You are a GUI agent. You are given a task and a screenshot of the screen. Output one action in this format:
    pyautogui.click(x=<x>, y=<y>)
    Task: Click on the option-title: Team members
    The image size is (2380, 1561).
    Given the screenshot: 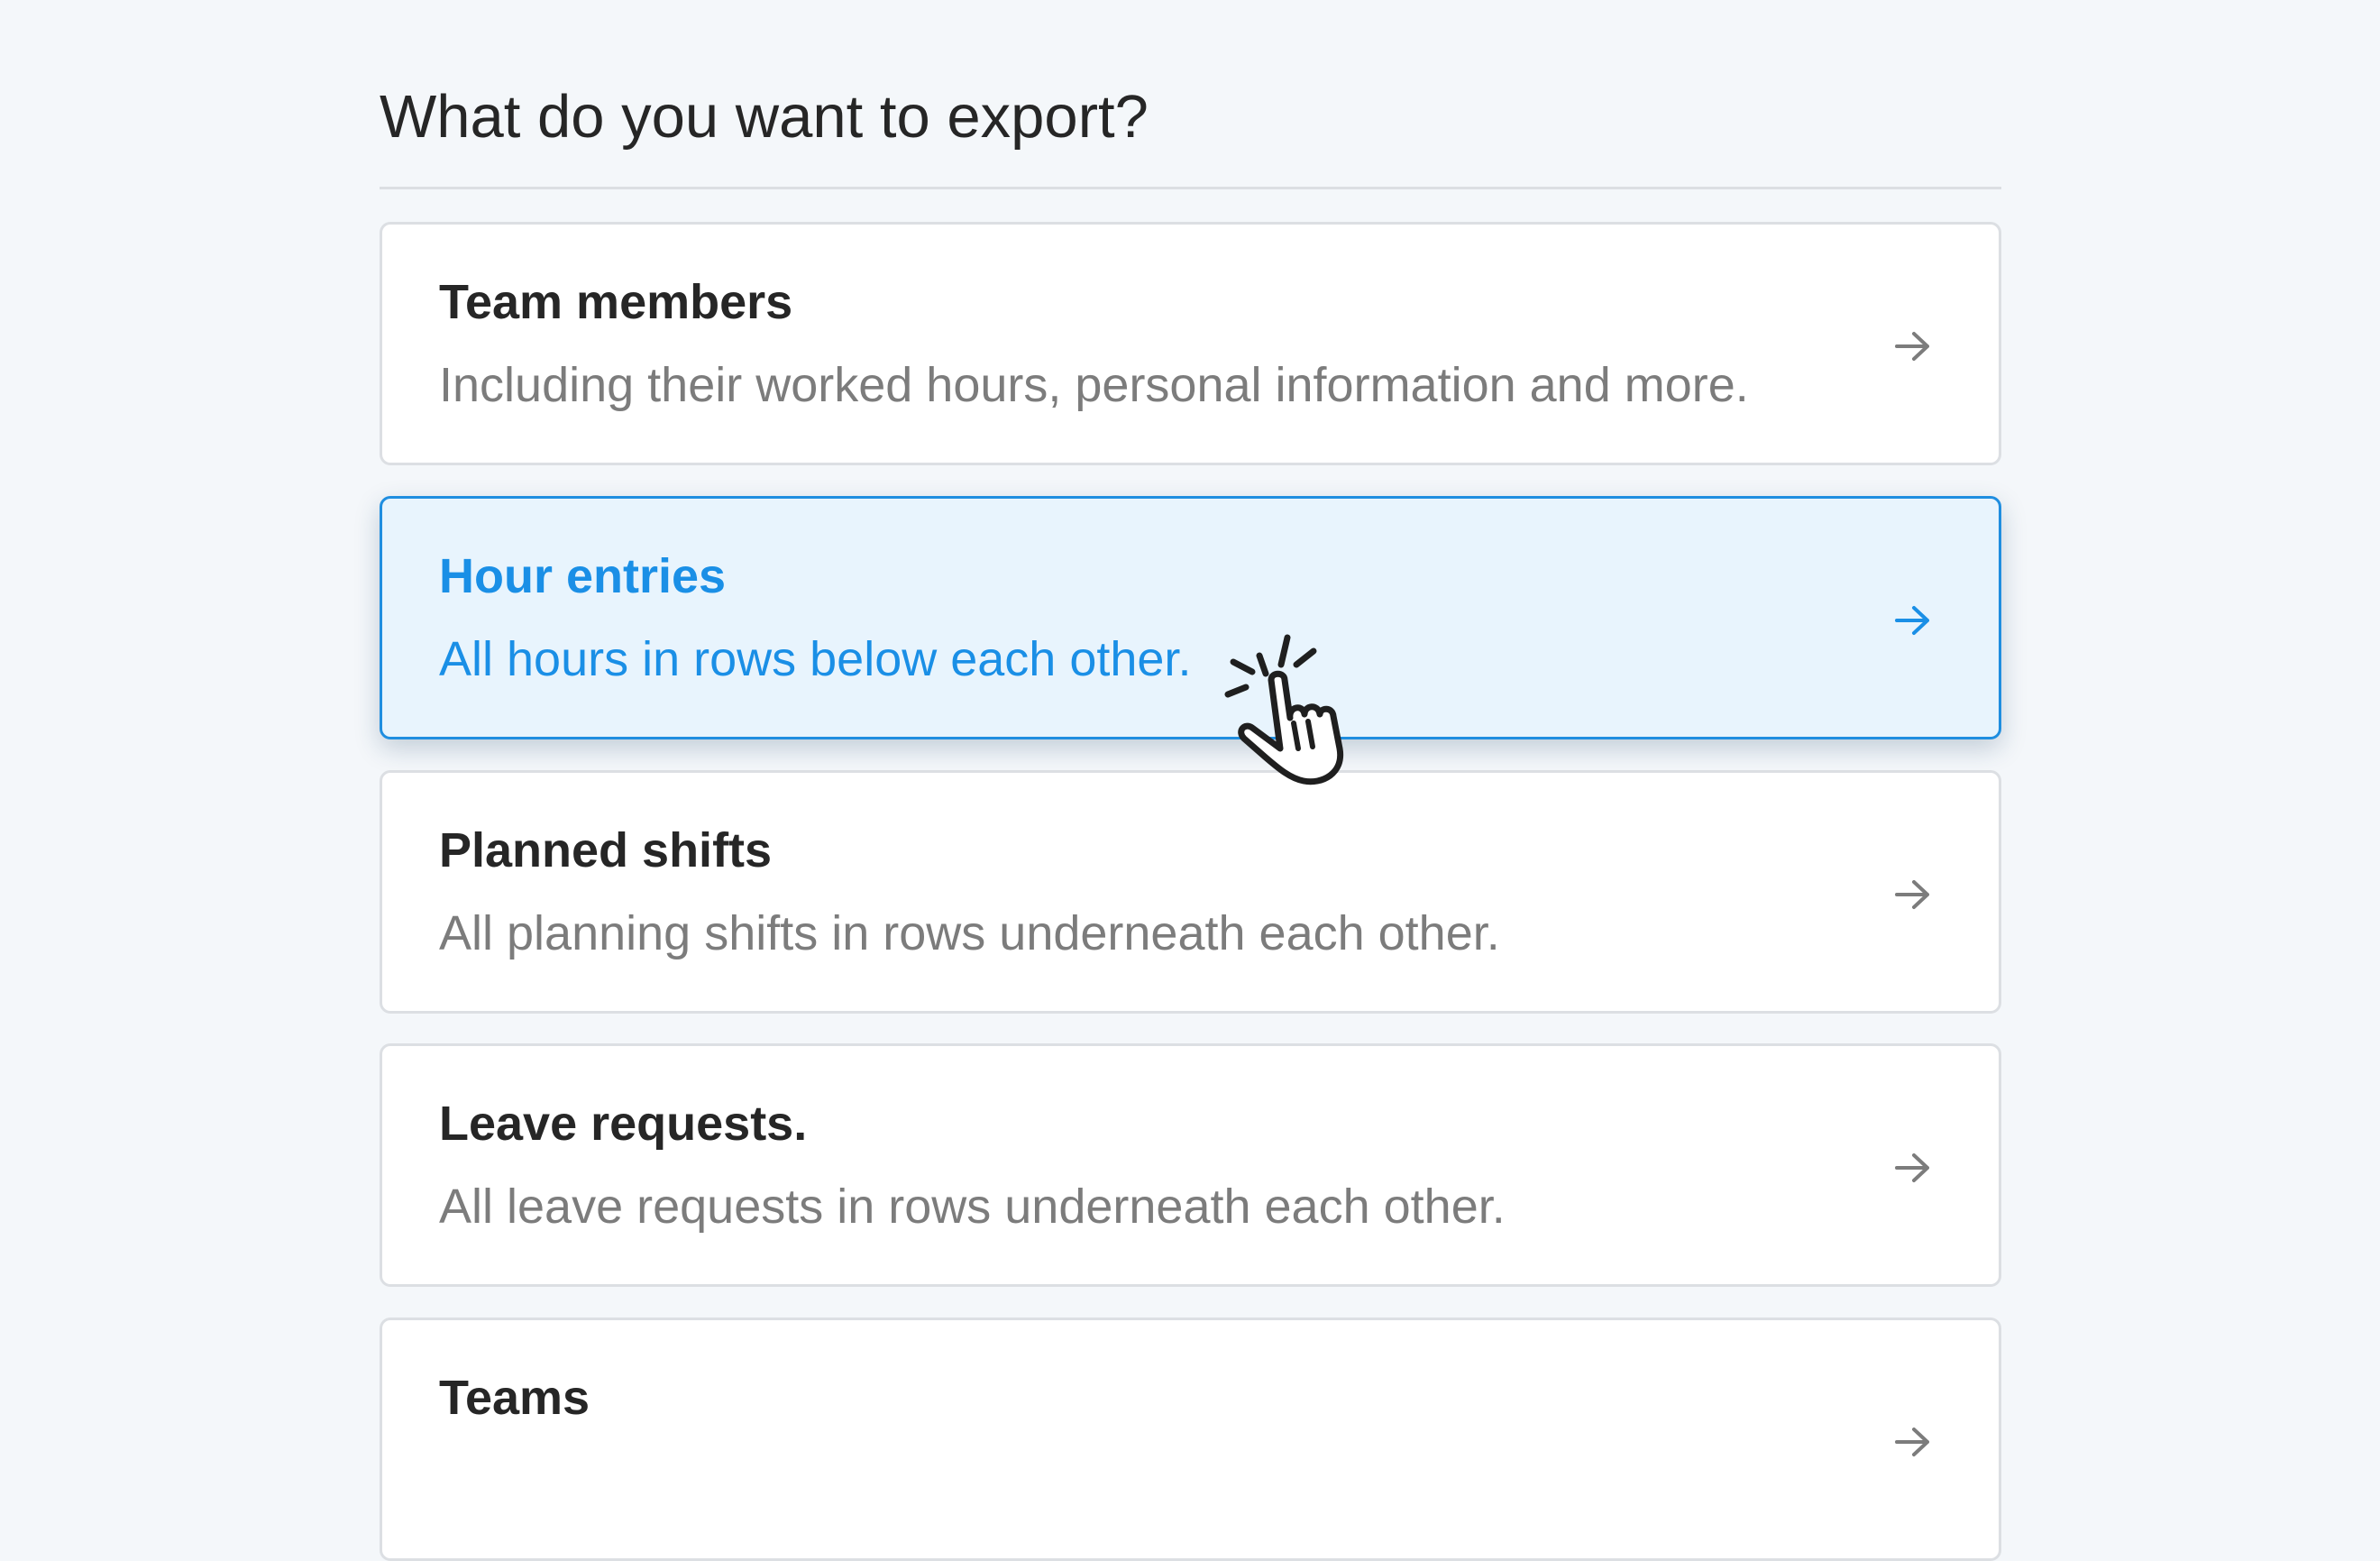 What is the action you would take?
    pyautogui.click(x=616, y=302)
    